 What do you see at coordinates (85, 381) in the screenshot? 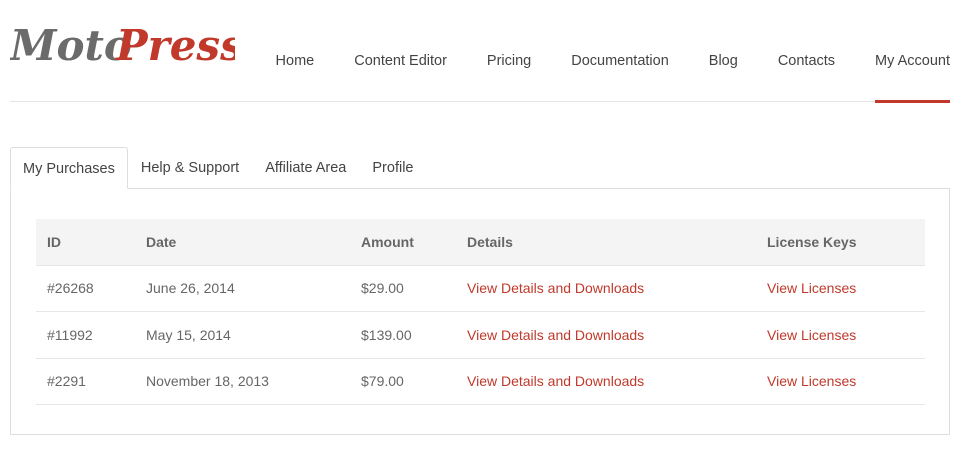
I see `purchase-id: #2291` at bounding box center [85, 381].